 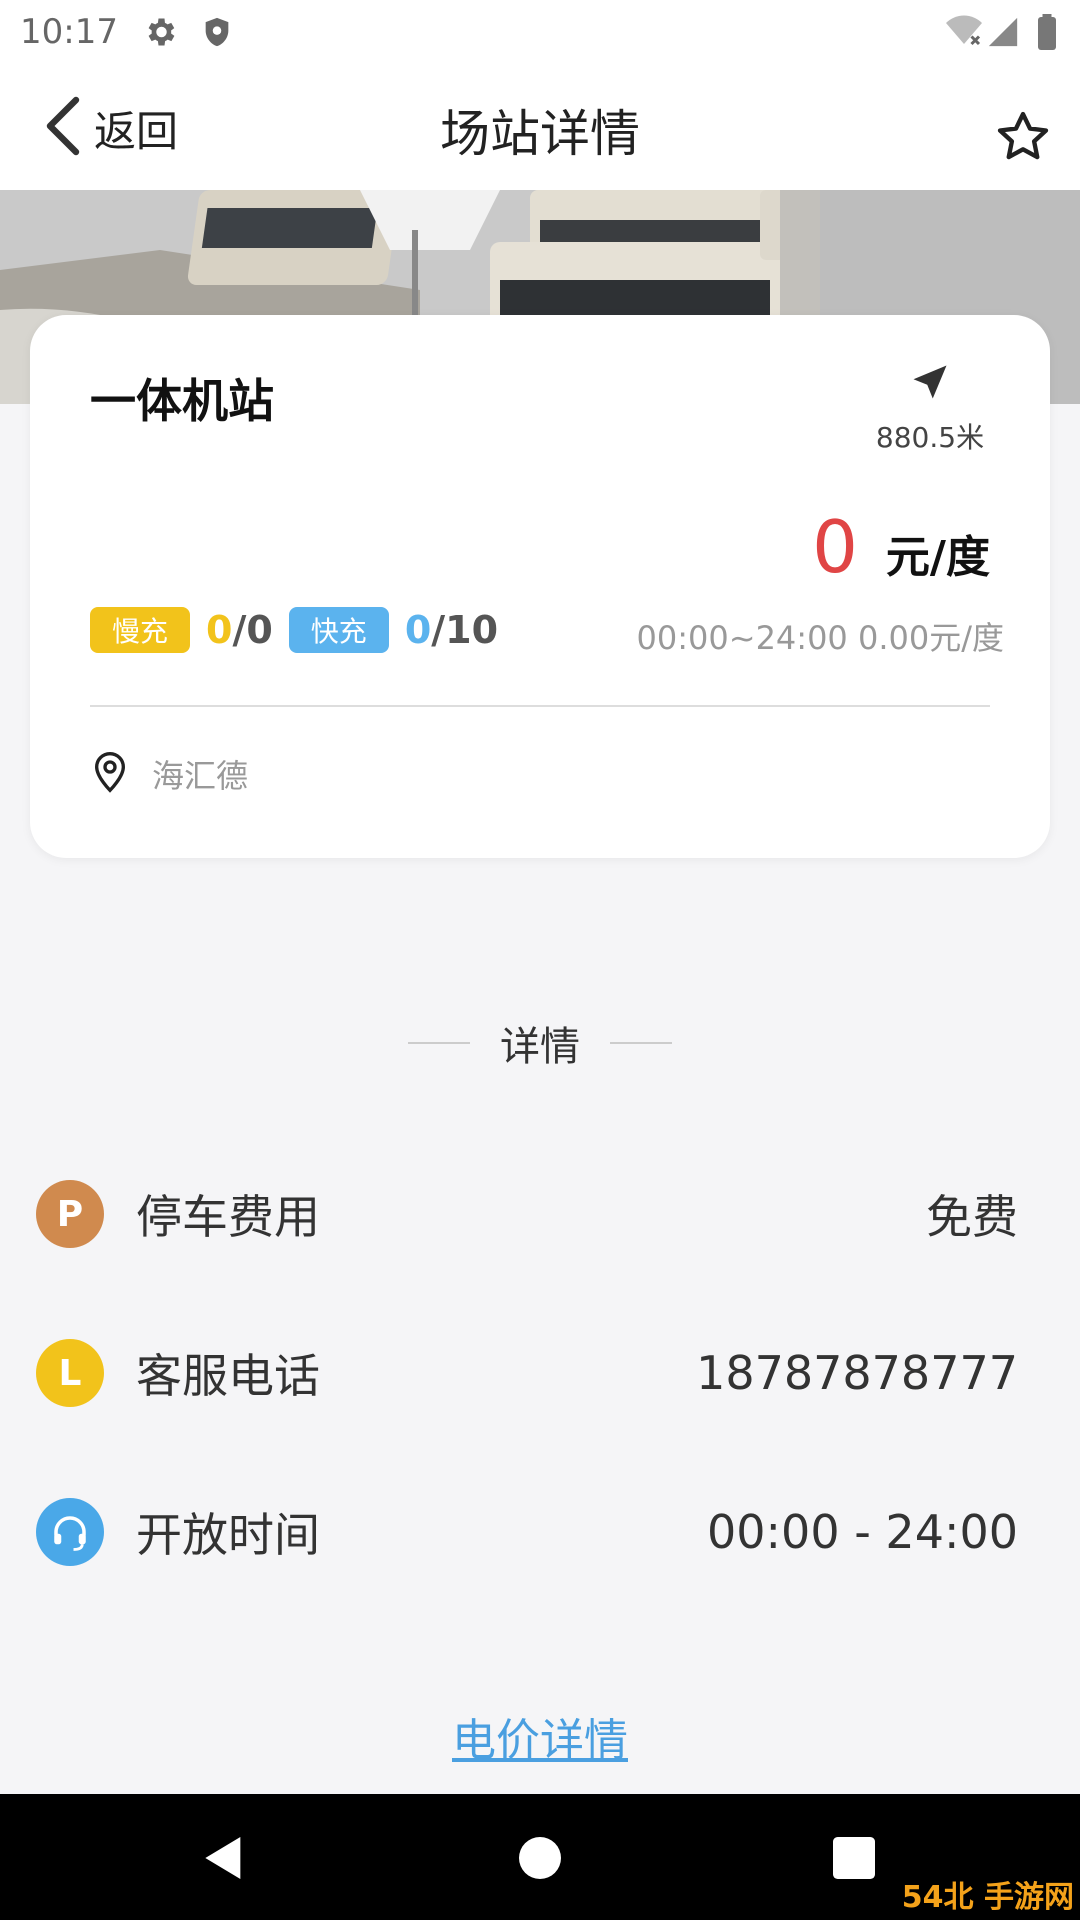 What do you see at coordinates (937, 557) in the screenshot?
I see `price-unit: 元/度` at bounding box center [937, 557].